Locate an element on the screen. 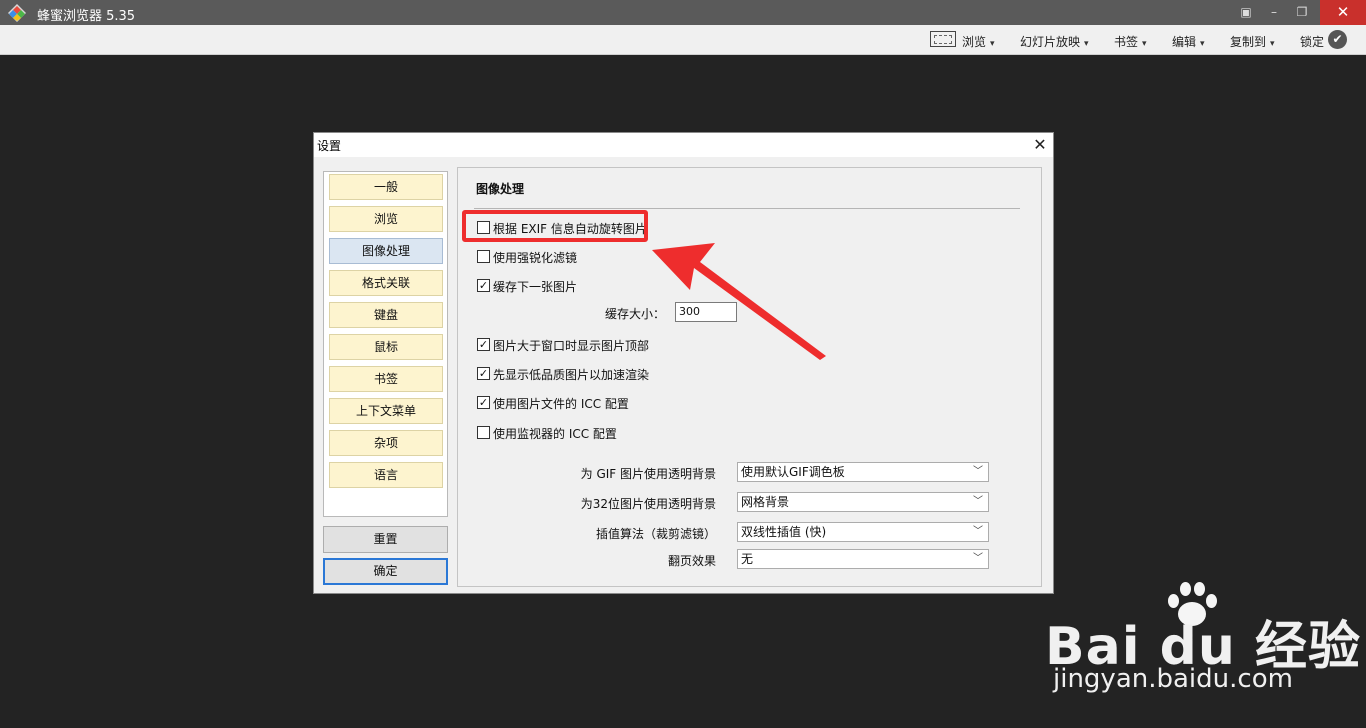 This screenshot has width=1366, height=728. toolbar-browse-menu: 浏览 ▾ is located at coordinates (978, 41).